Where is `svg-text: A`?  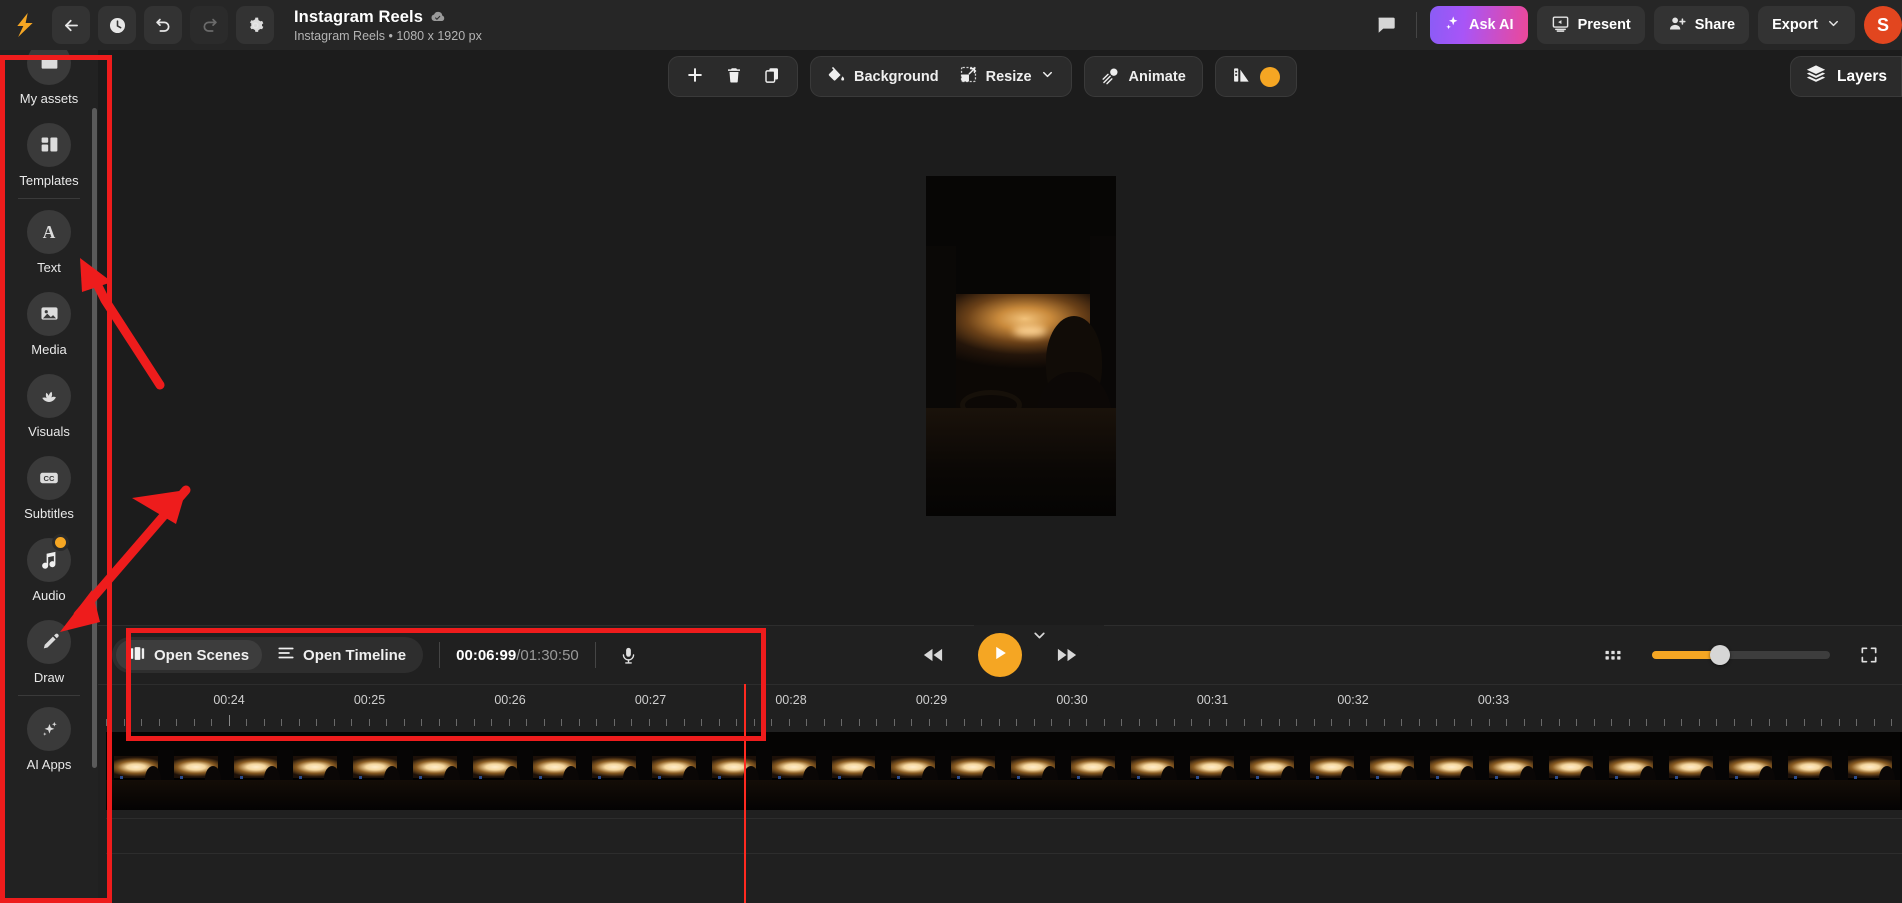 svg-text: A is located at coordinates (49, 231).